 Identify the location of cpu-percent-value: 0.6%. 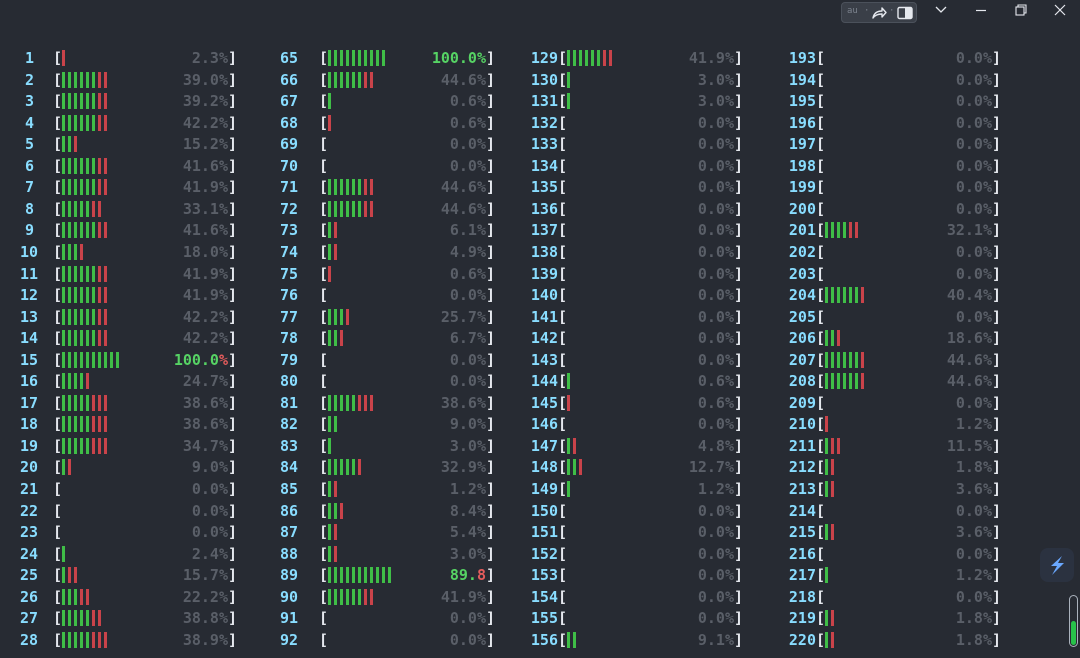
(715, 402).